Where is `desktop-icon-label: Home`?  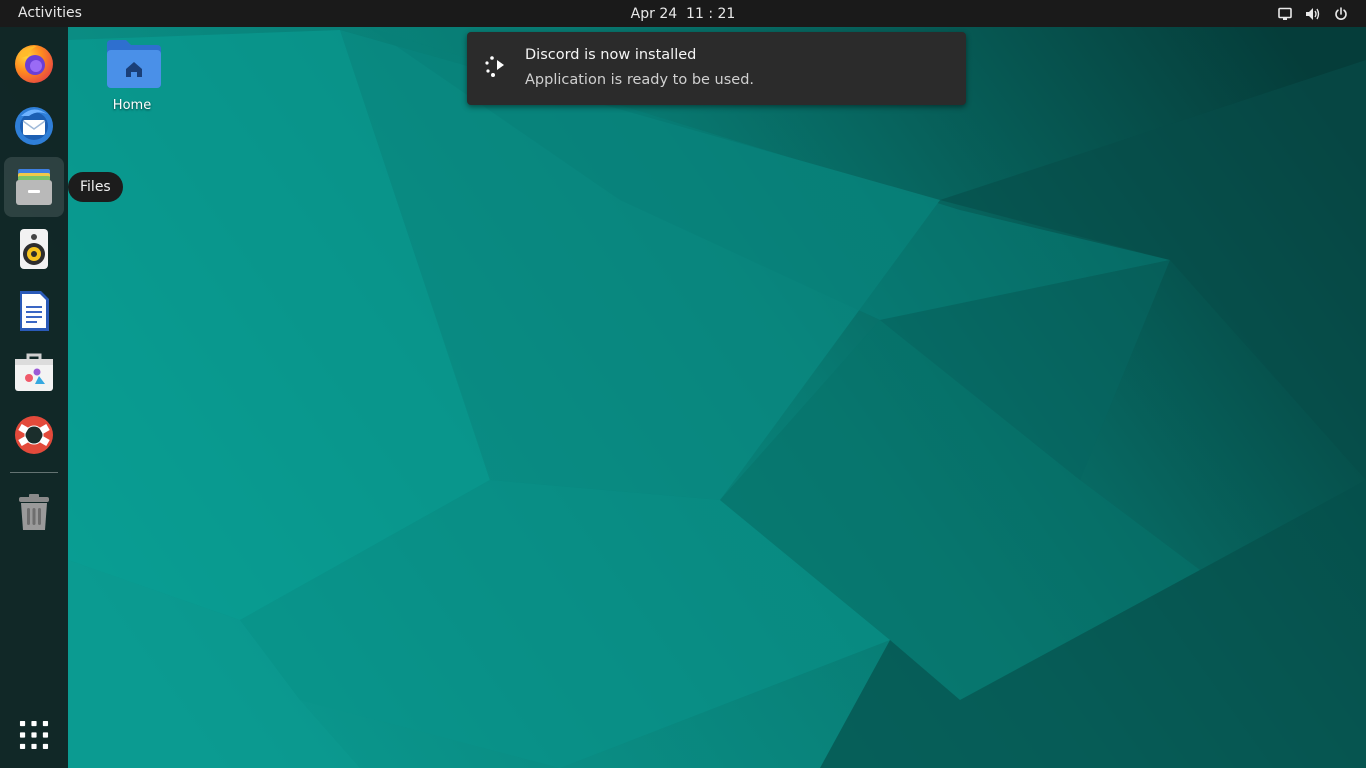 desktop-icon-label: Home is located at coordinates (132, 105).